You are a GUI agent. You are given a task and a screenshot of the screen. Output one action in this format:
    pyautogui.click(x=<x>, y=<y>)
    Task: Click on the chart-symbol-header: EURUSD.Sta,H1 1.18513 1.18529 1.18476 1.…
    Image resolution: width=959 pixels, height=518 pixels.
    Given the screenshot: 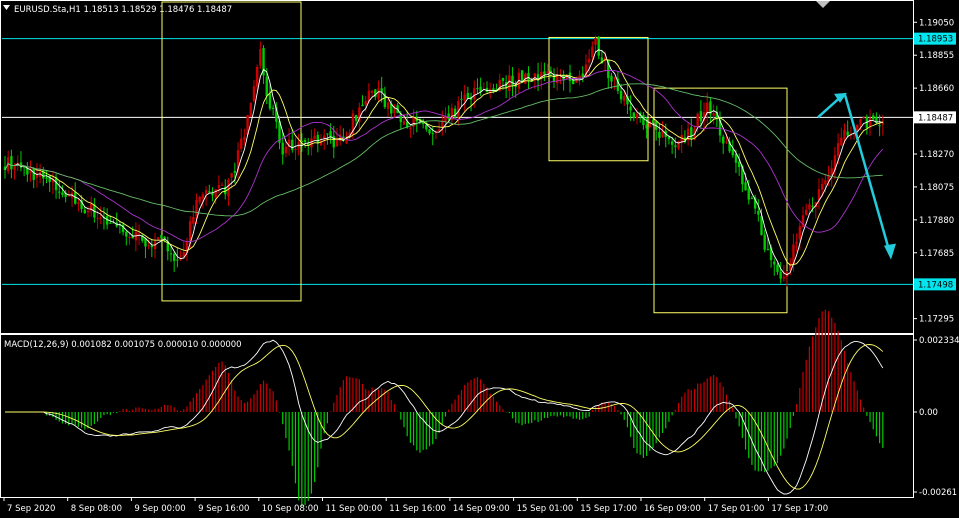 What is the action you would take?
    pyautogui.click(x=123, y=10)
    